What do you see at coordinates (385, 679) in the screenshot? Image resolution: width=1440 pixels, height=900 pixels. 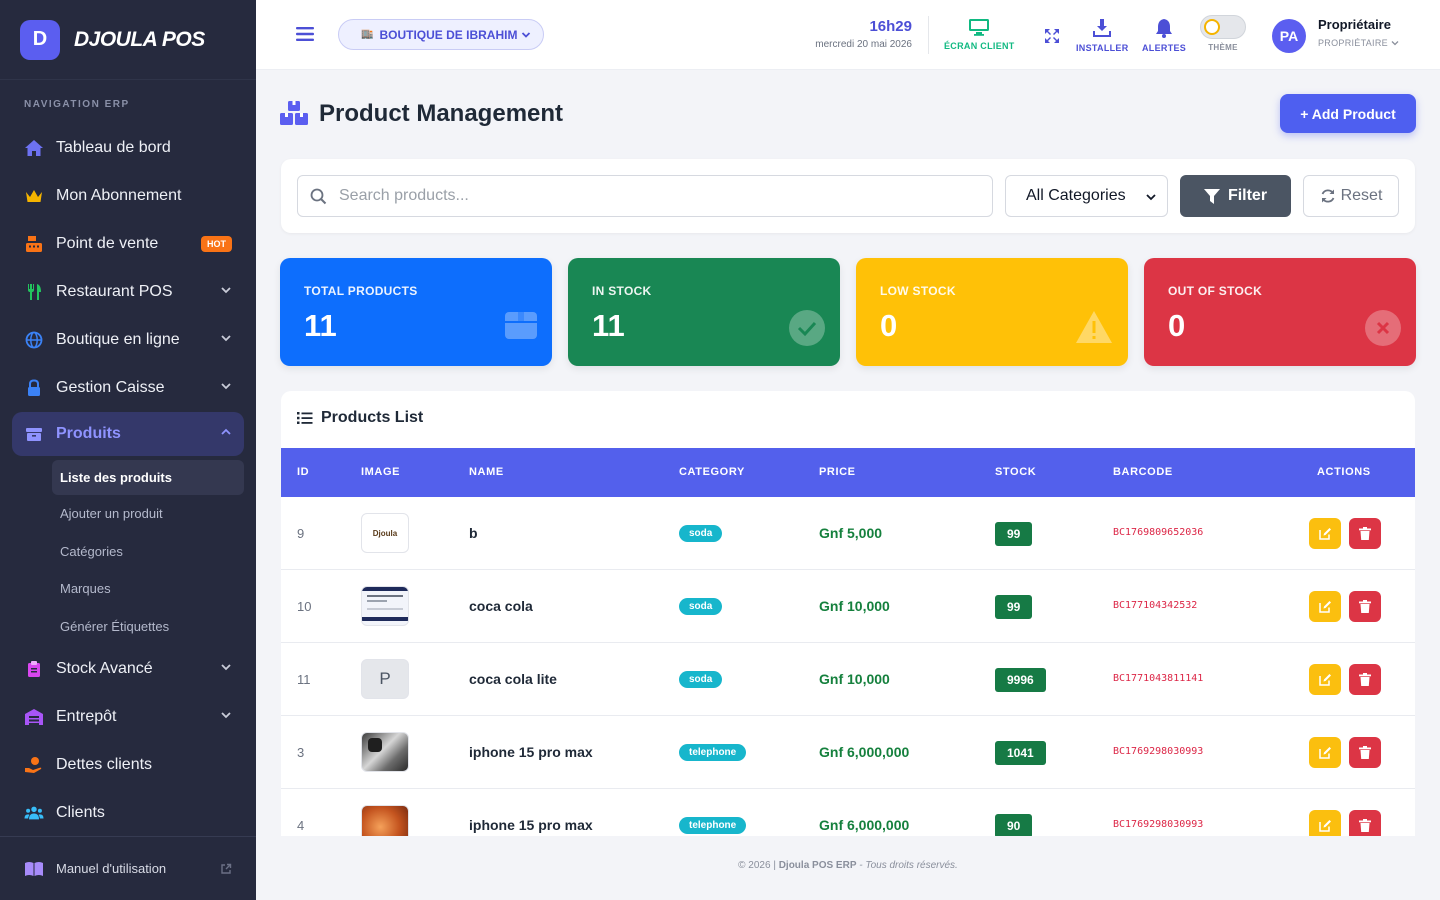 I see `product-image: P` at bounding box center [385, 679].